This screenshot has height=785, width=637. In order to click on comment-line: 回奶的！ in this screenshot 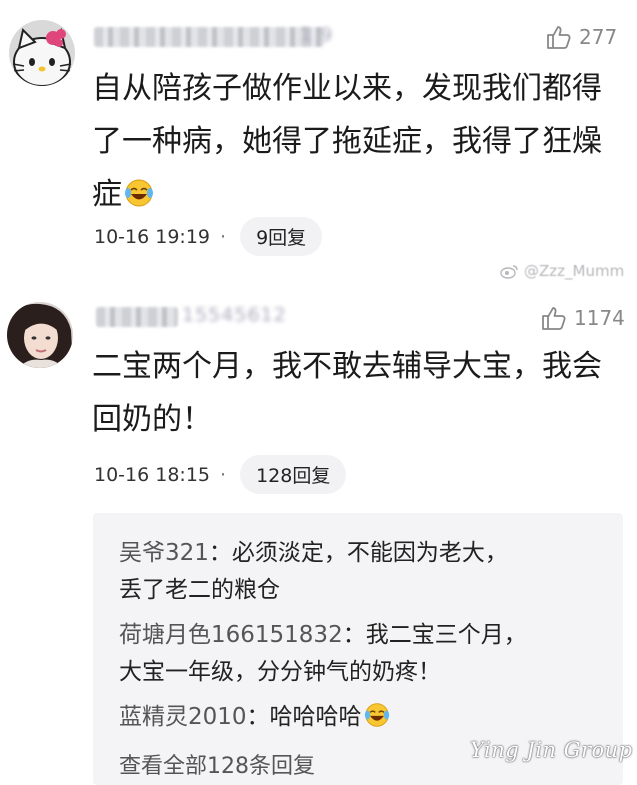, I will do `click(152, 419)`.